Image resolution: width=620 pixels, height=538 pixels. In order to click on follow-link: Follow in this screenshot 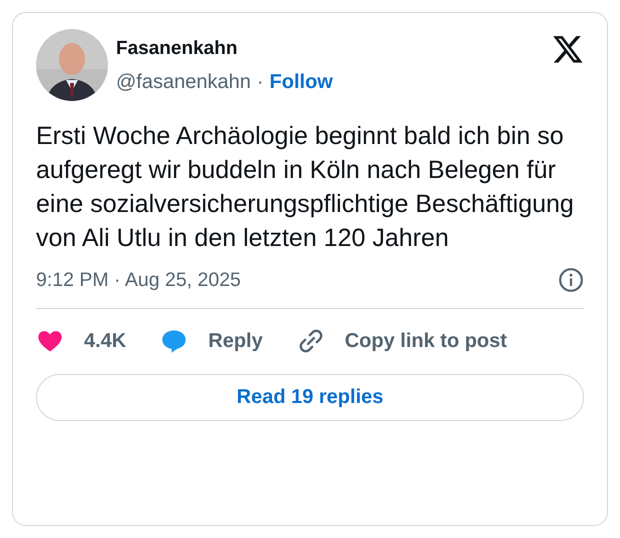, I will do `click(301, 82)`.